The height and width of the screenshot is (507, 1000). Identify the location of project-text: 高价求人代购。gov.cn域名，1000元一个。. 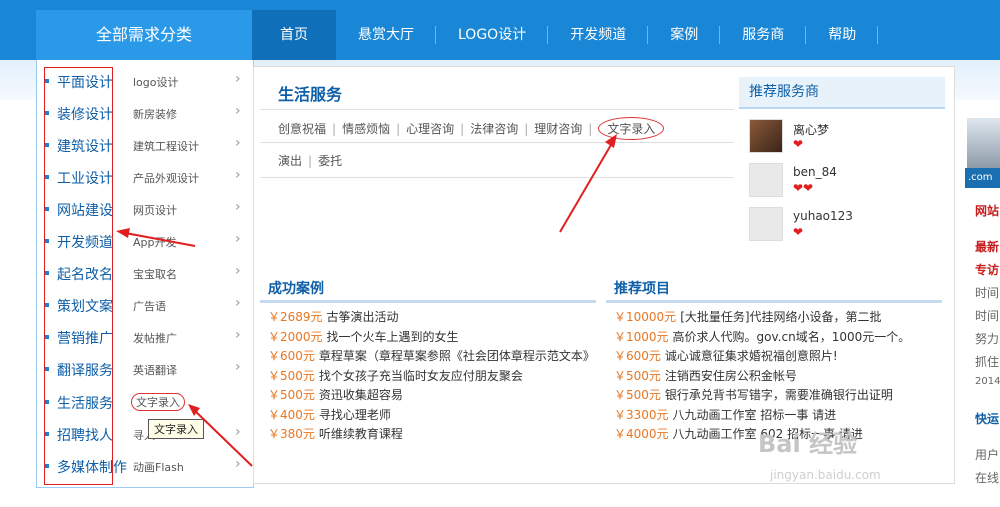
(792, 337).